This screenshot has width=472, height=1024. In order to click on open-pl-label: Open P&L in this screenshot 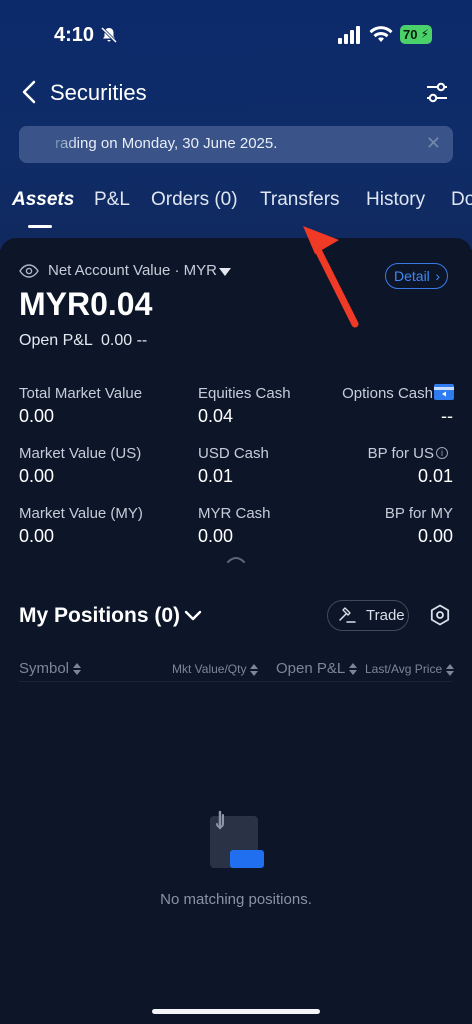, I will do `click(56, 340)`.